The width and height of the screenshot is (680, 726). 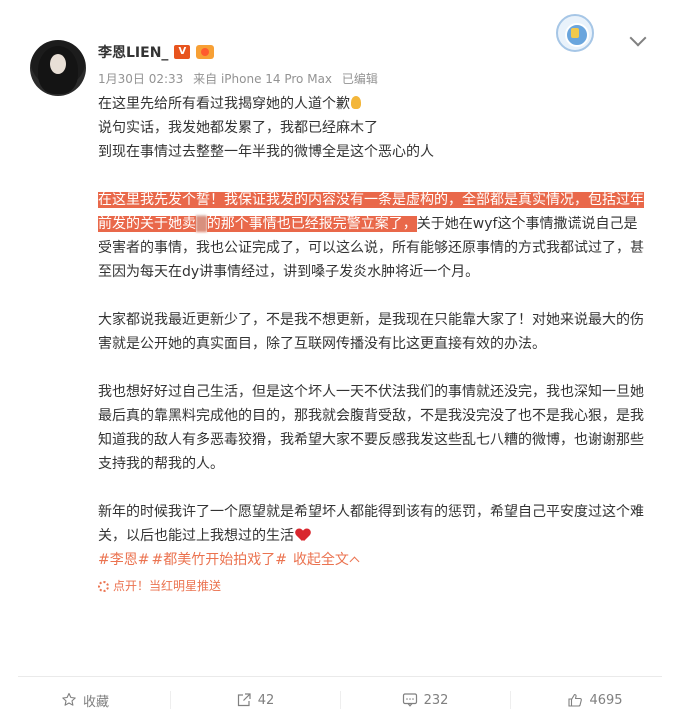 I want to click on redacted-text: ▒, so click(x=201, y=224).